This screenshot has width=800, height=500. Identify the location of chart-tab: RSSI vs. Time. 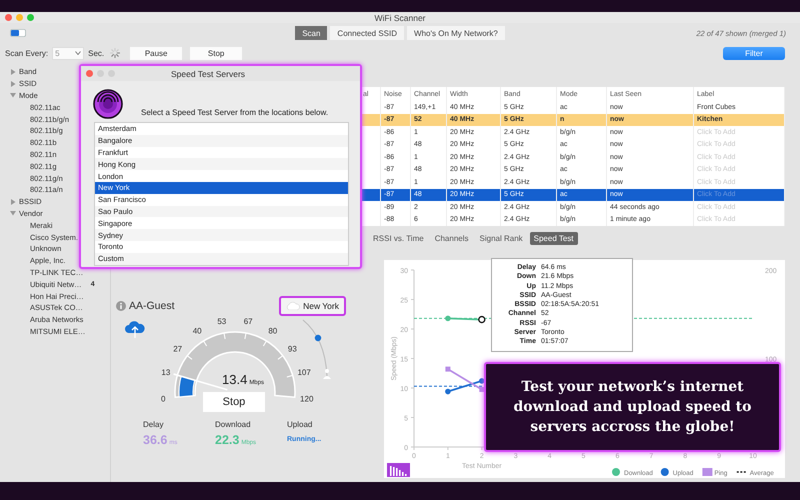
(398, 238).